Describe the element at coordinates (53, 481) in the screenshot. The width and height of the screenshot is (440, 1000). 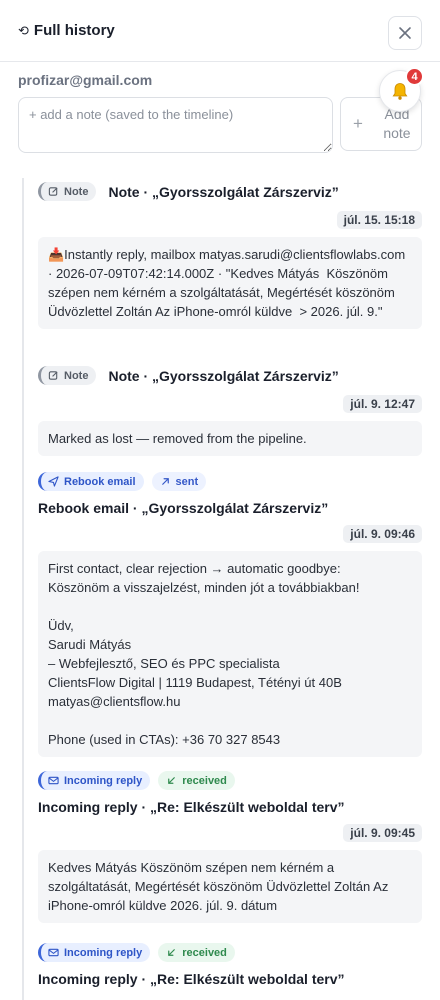
I see `send-icon` at that location.